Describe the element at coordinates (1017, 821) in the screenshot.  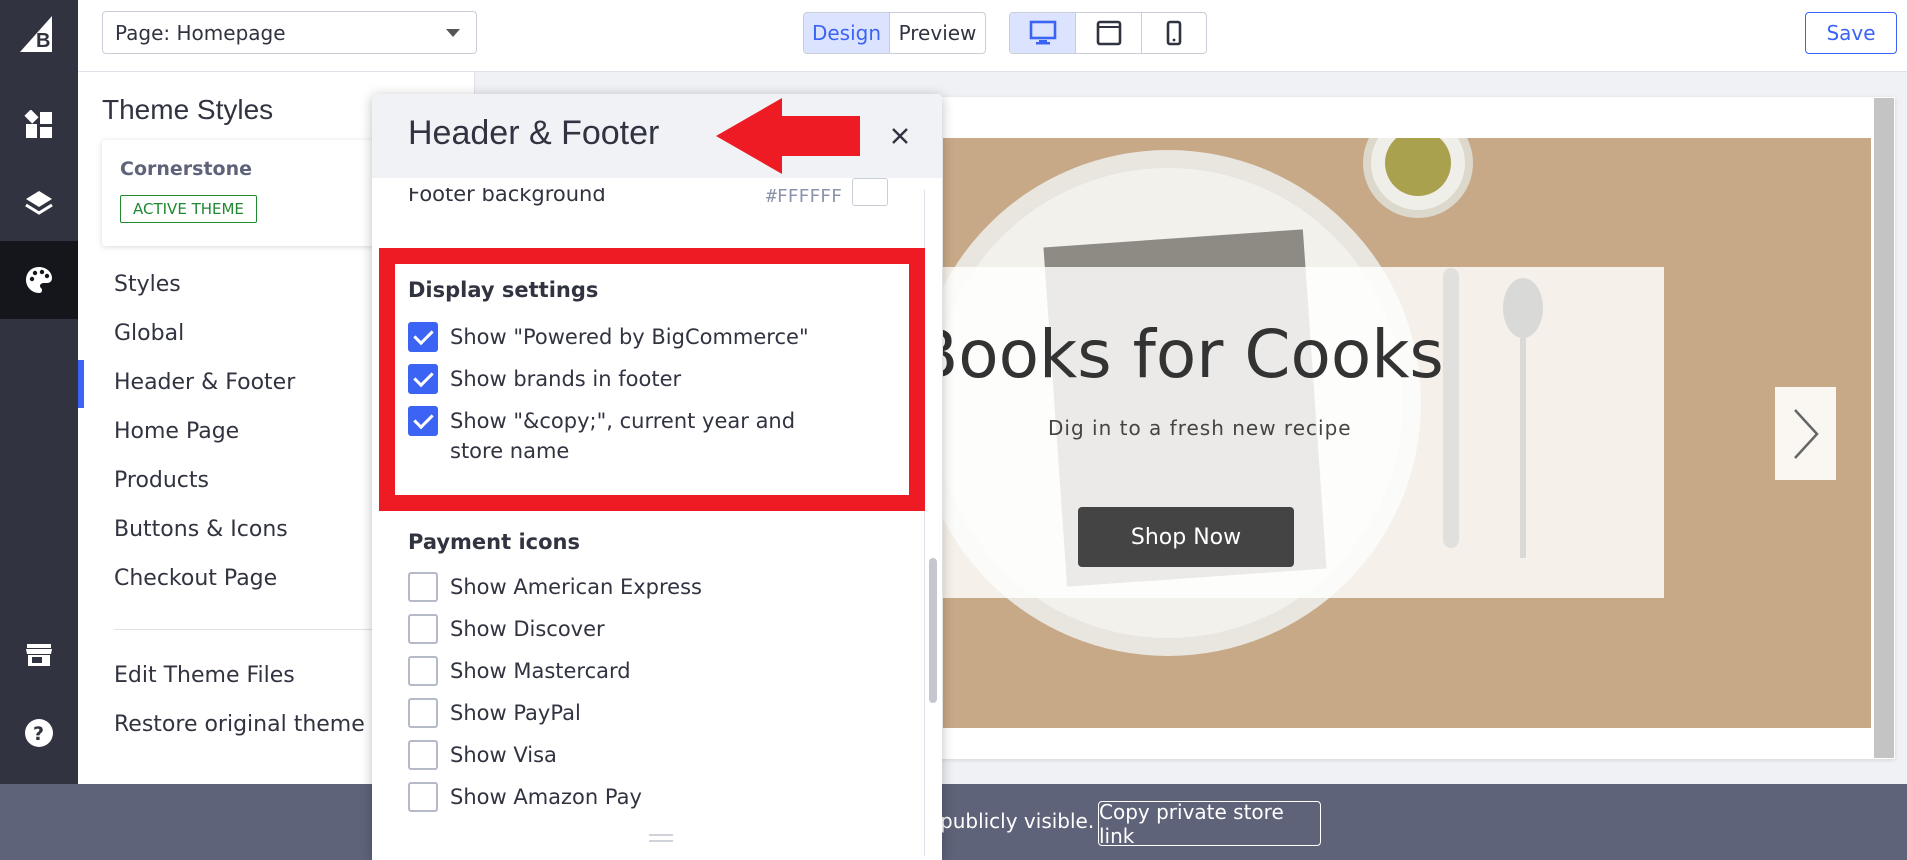
I see `store-visibility-text: publicly visible.` at that location.